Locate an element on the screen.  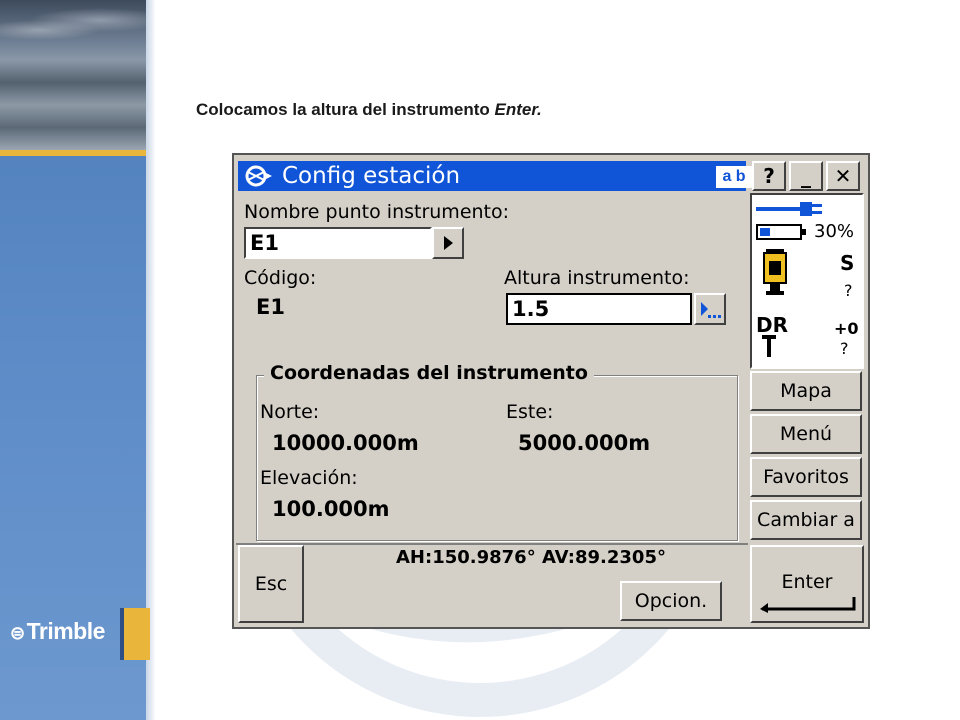
logo-accent-bar is located at coordinates (135, 634).